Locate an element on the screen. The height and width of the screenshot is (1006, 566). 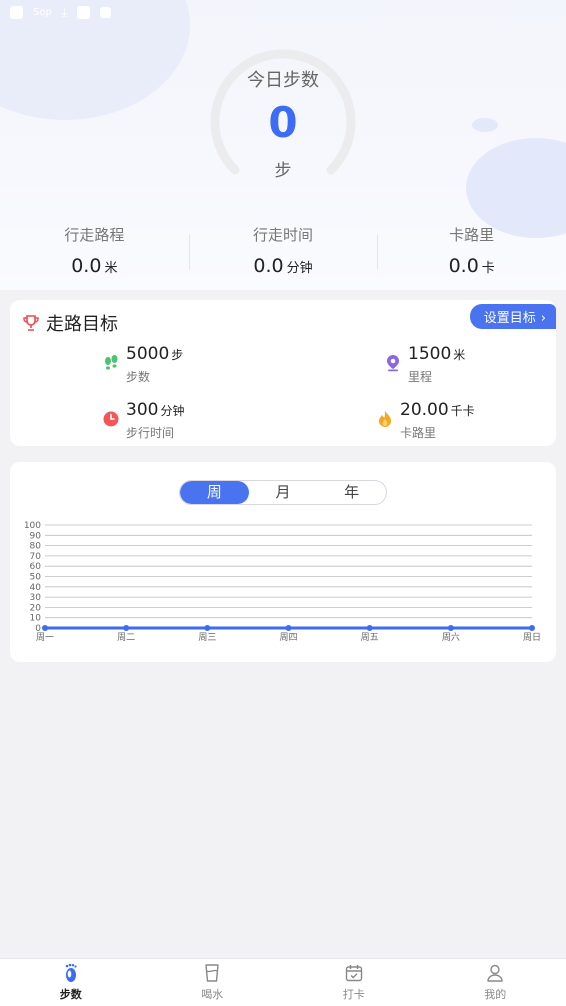
footprints-icon is located at coordinates (111, 362).